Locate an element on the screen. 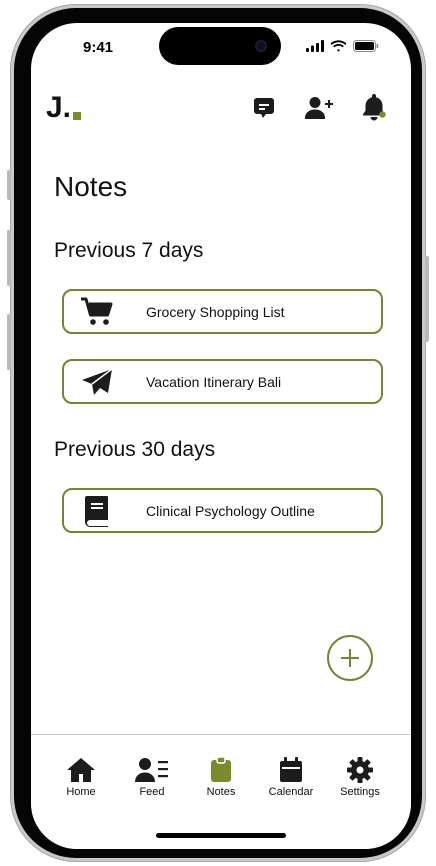 The image size is (436, 866). tab-calendar: Calendar is located at coordinates (291, 775).